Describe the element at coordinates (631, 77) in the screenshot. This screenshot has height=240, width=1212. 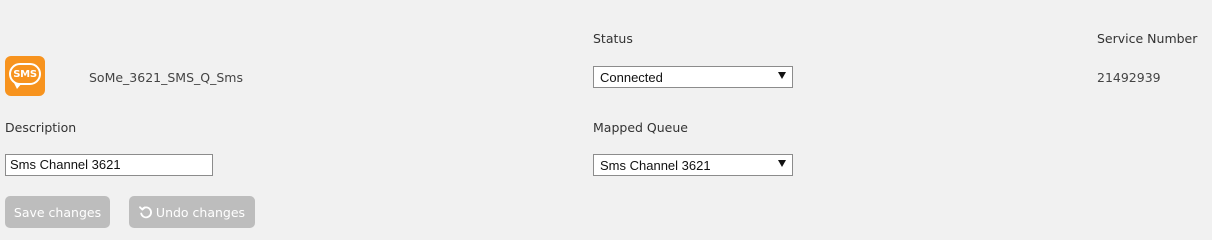
I see `status-select-value: Connected` at that location.